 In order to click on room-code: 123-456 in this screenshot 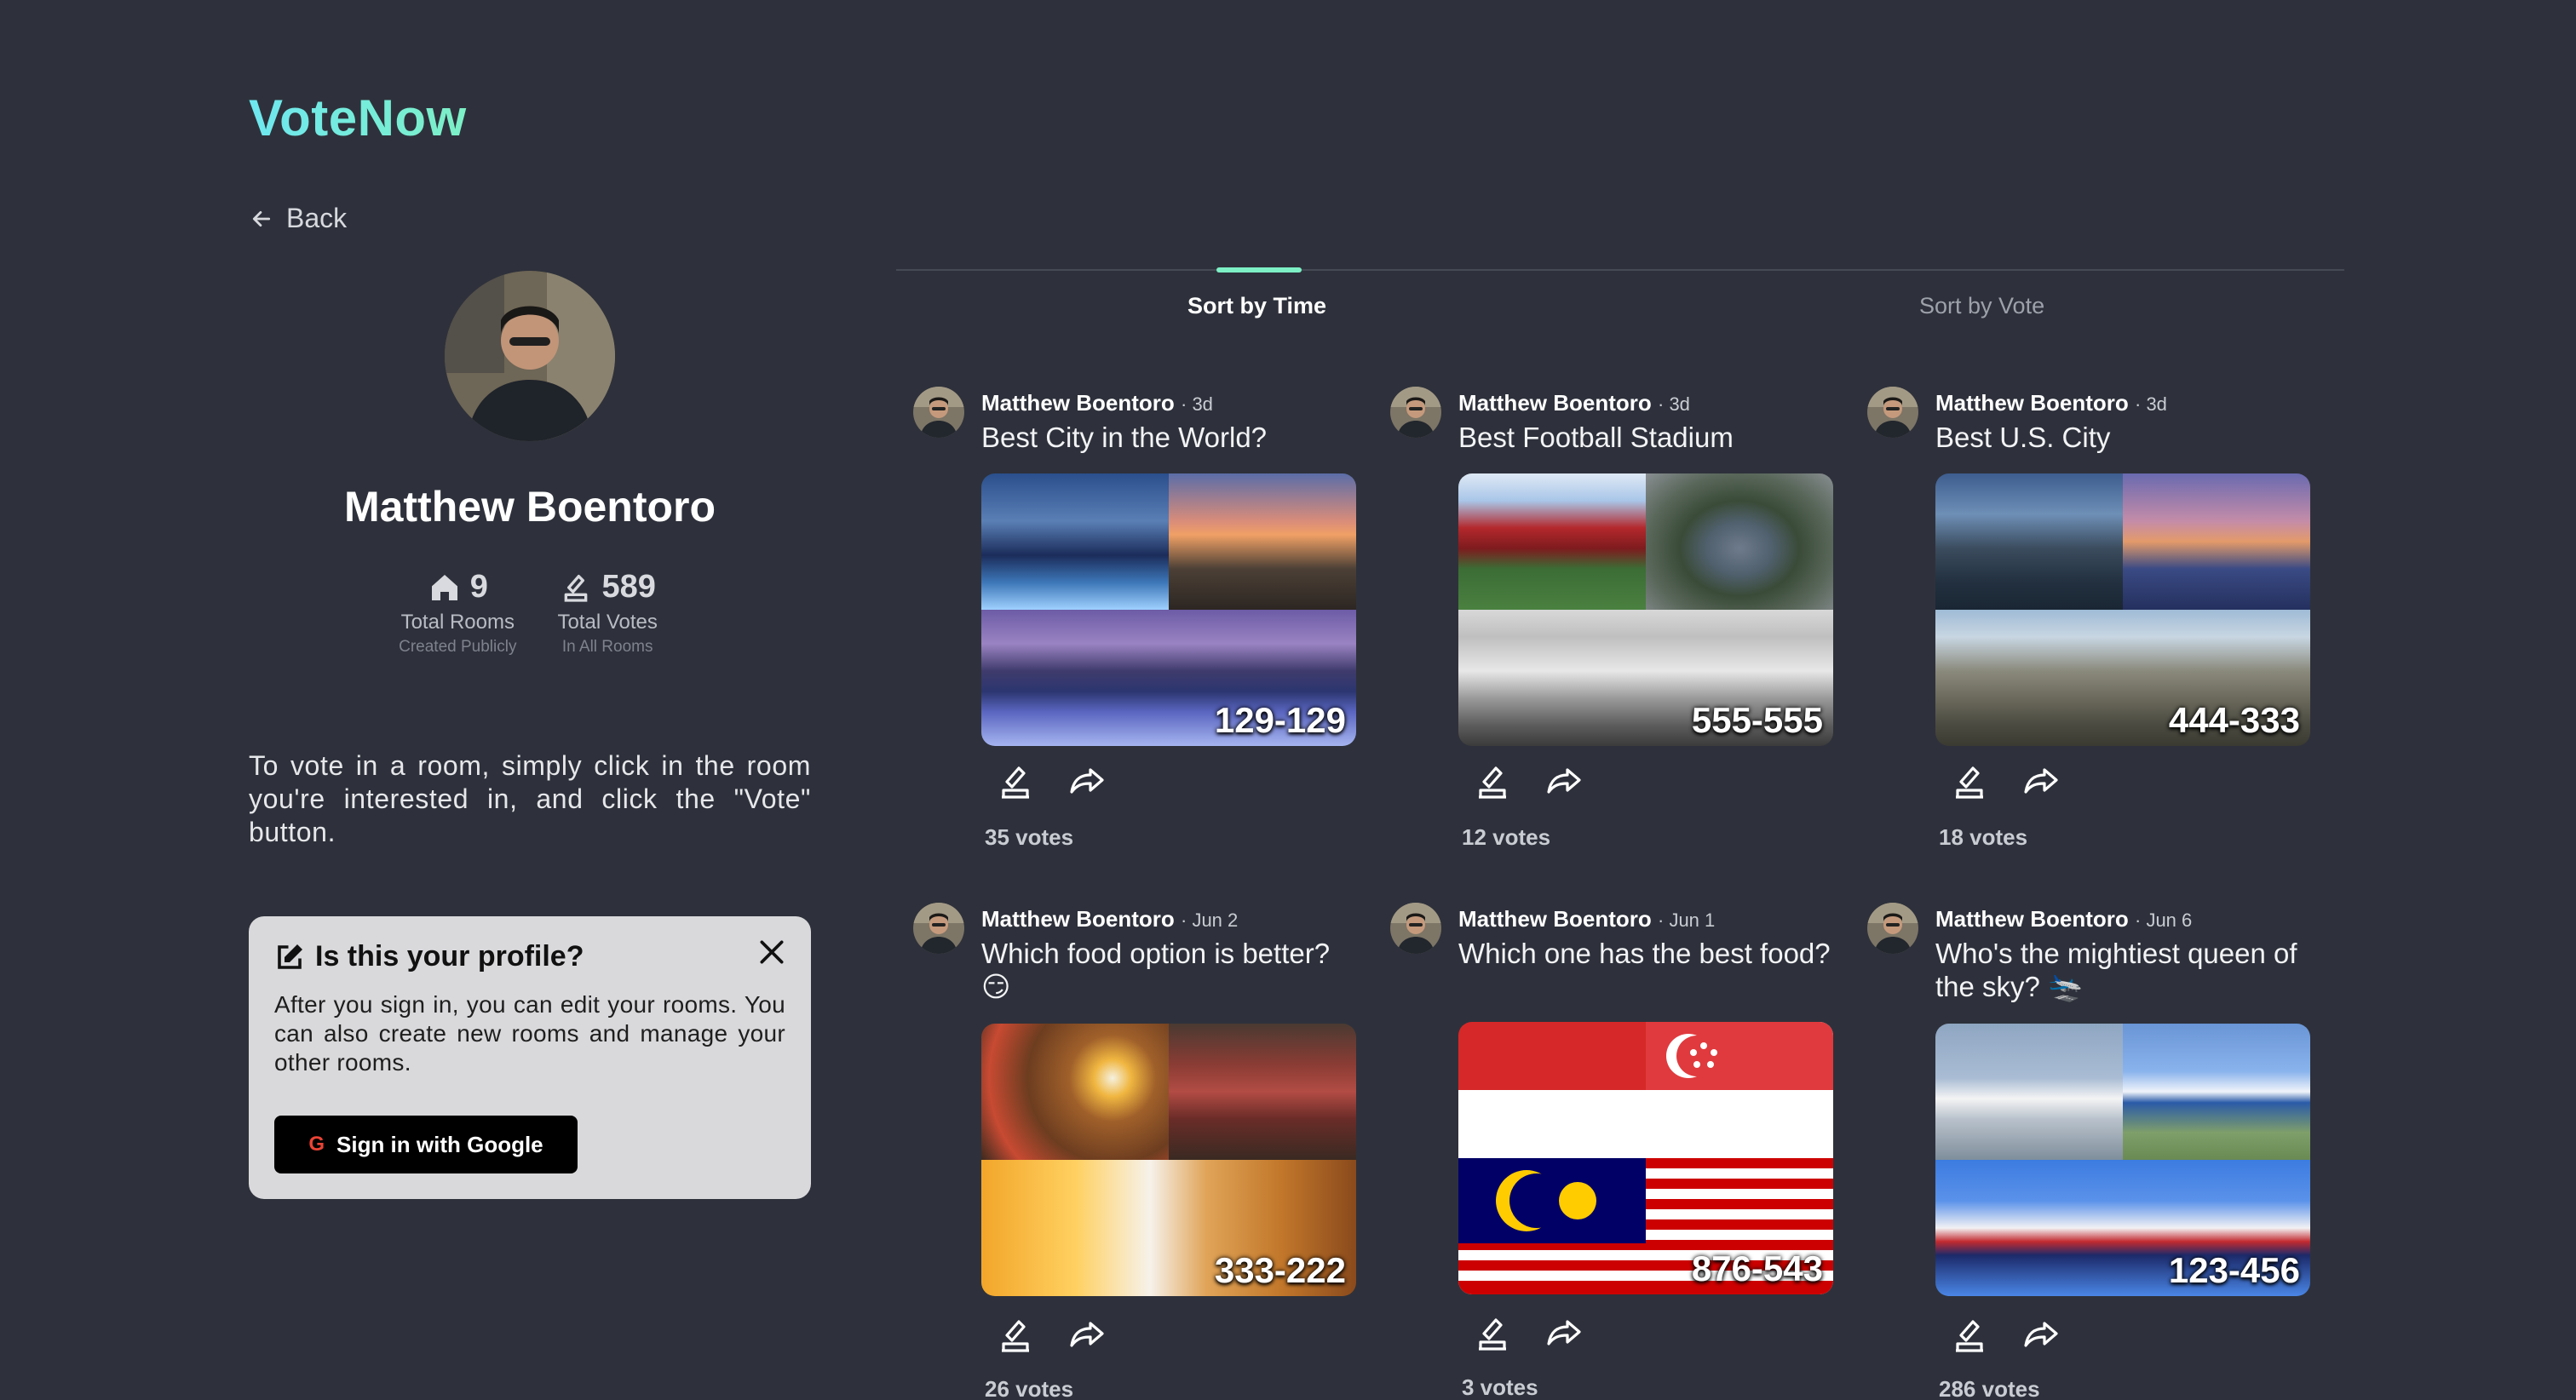, I will do `click(2234, 1270)`.